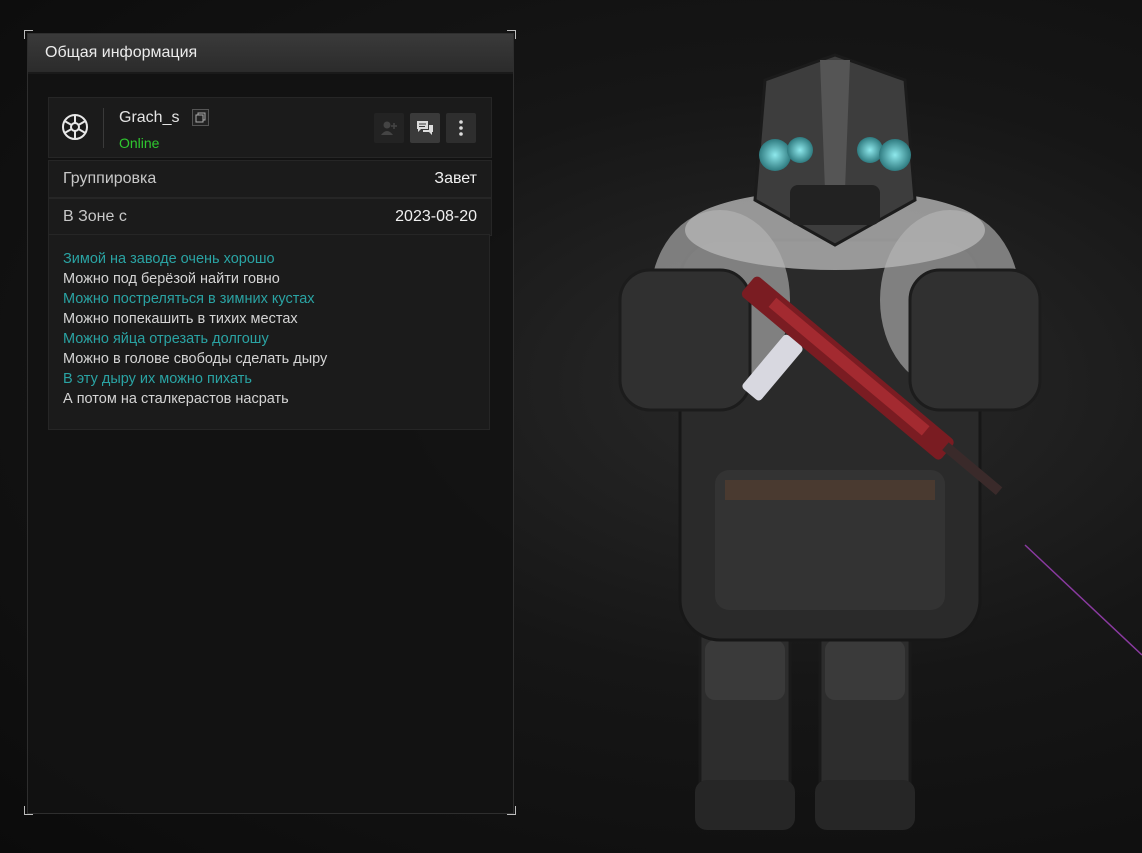 This screenshot has width=1142, height=853. What do you see at coordinates (270, 54) in the screenshot?
I see `panel-header: Общая информация` at bounding box center [270, 54].